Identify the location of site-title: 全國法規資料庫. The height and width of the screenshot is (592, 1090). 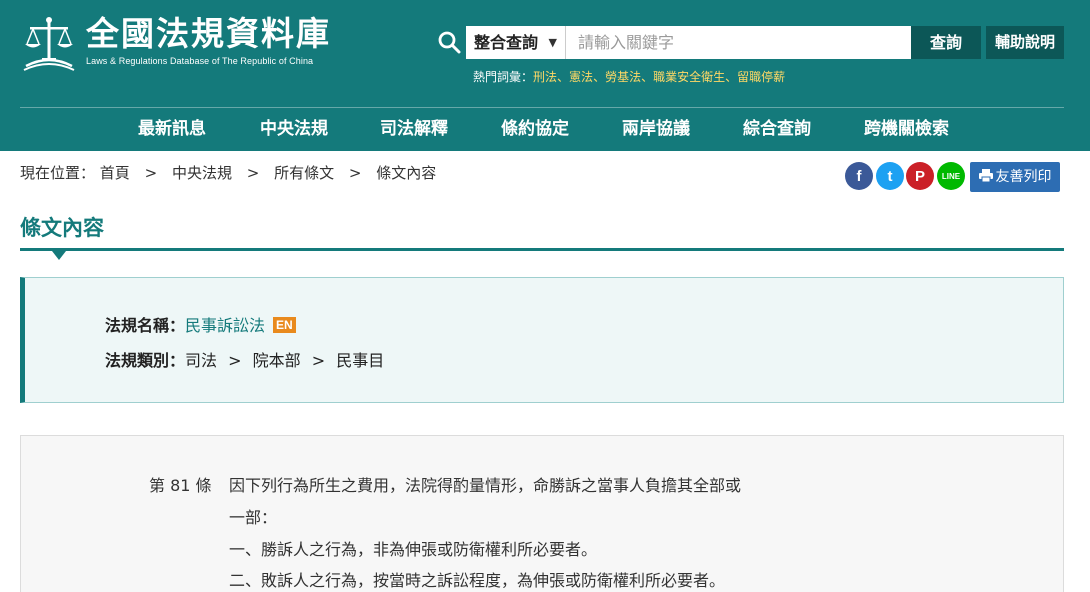
(208, 33).